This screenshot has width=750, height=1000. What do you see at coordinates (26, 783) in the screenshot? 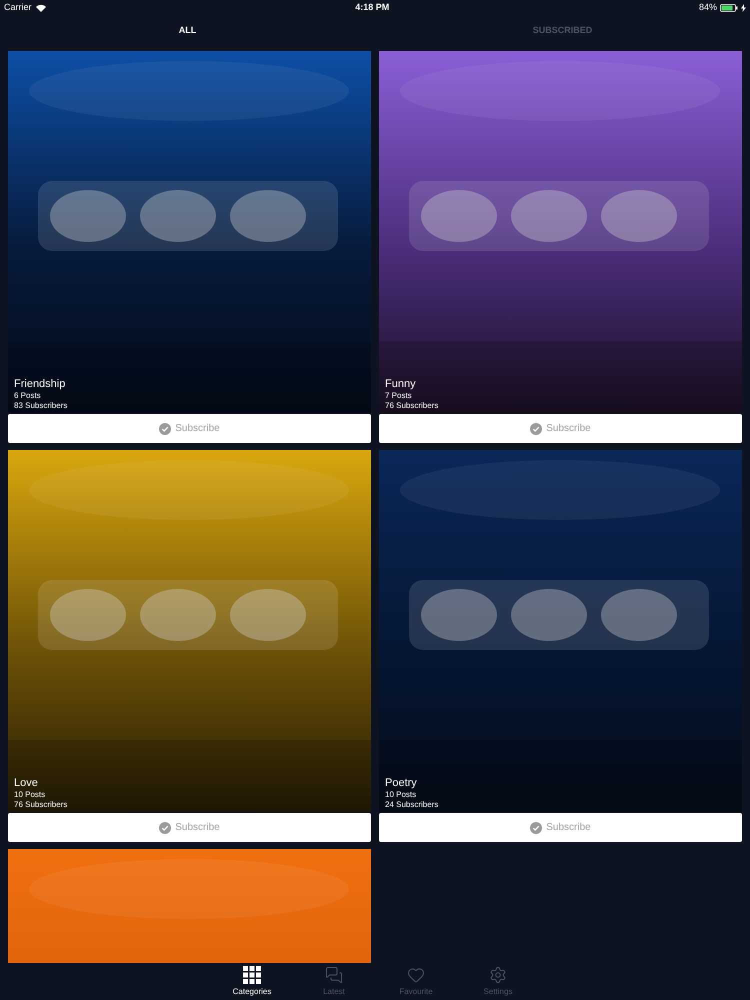
I see `category-title: Love` at bounding box center [26, 783].